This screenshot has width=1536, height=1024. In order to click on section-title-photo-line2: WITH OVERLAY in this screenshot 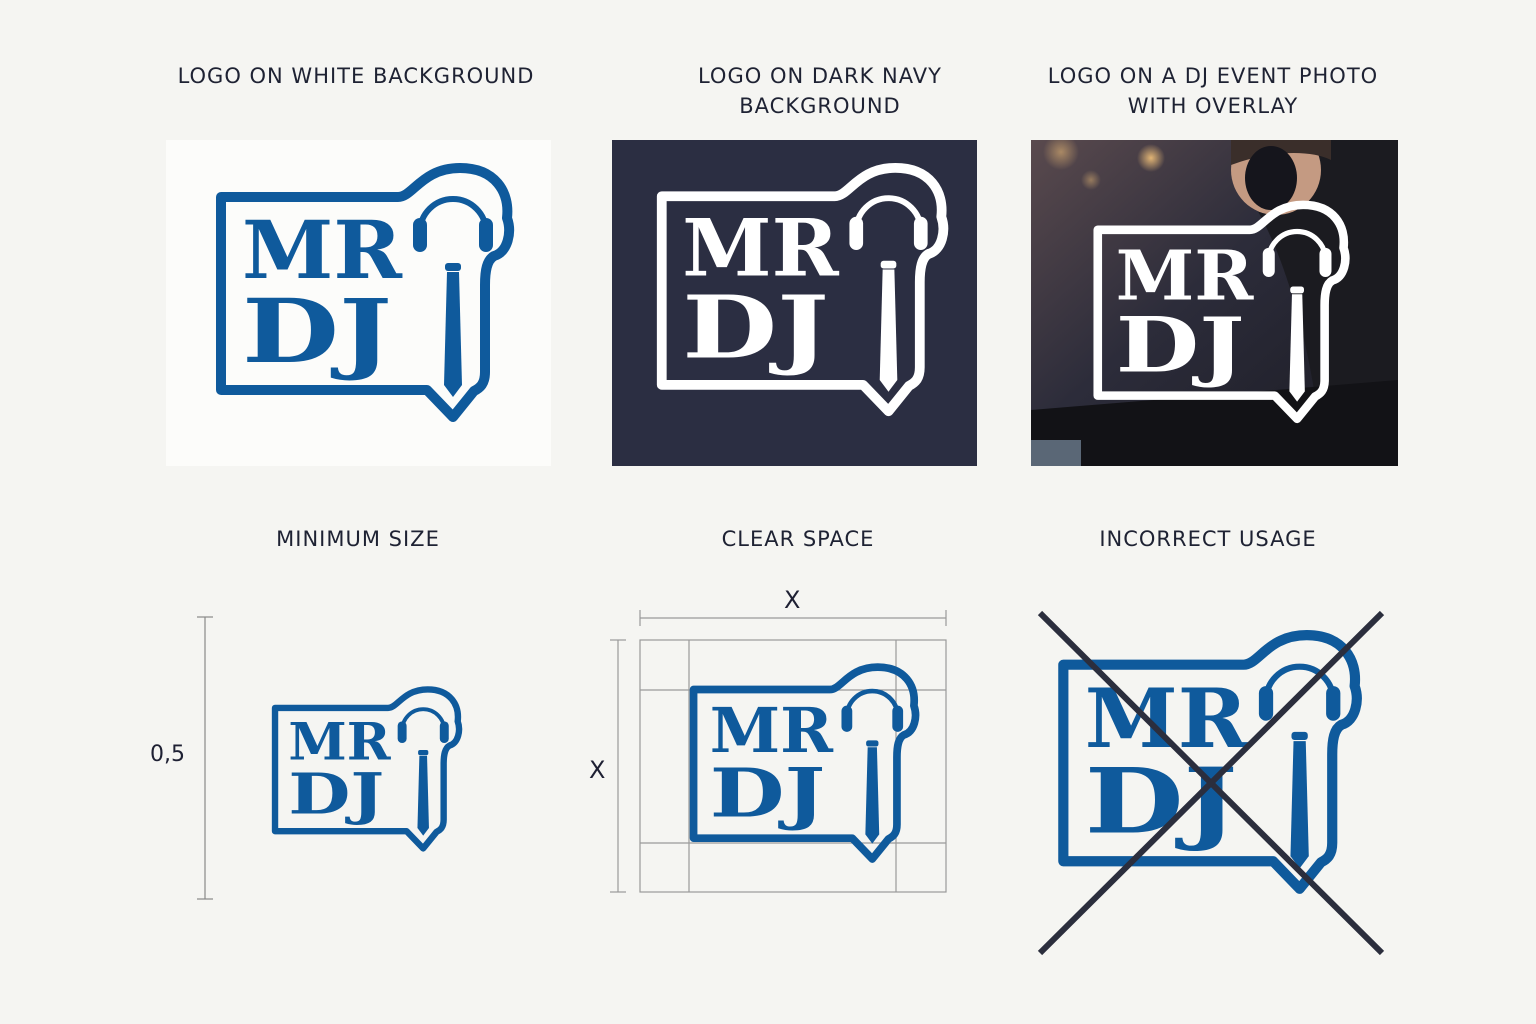, I will do `click(1213, 106)`.